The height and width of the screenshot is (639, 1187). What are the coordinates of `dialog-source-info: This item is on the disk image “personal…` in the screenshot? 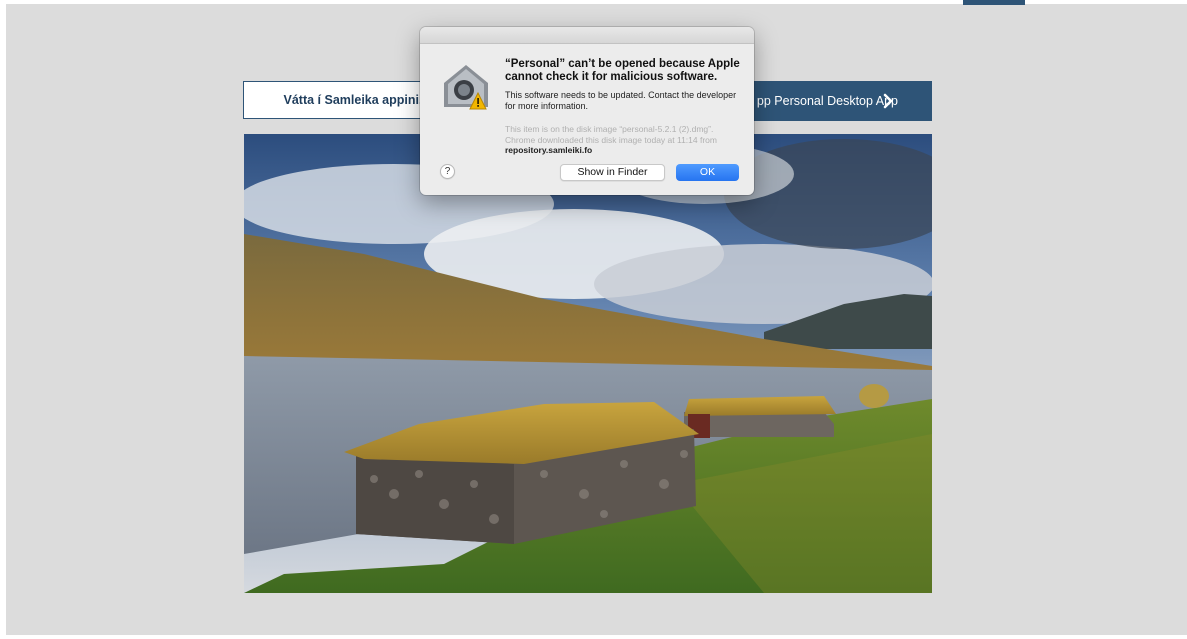 It's located at (625, 140).